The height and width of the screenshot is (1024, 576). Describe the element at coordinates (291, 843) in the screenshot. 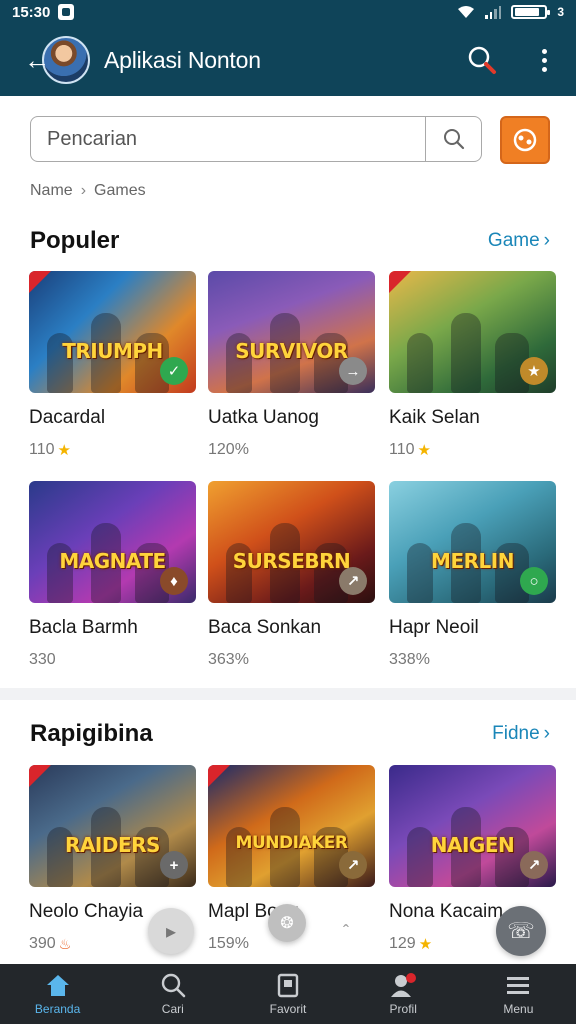

I see `game-logo: MUNDIAKER` at that location.